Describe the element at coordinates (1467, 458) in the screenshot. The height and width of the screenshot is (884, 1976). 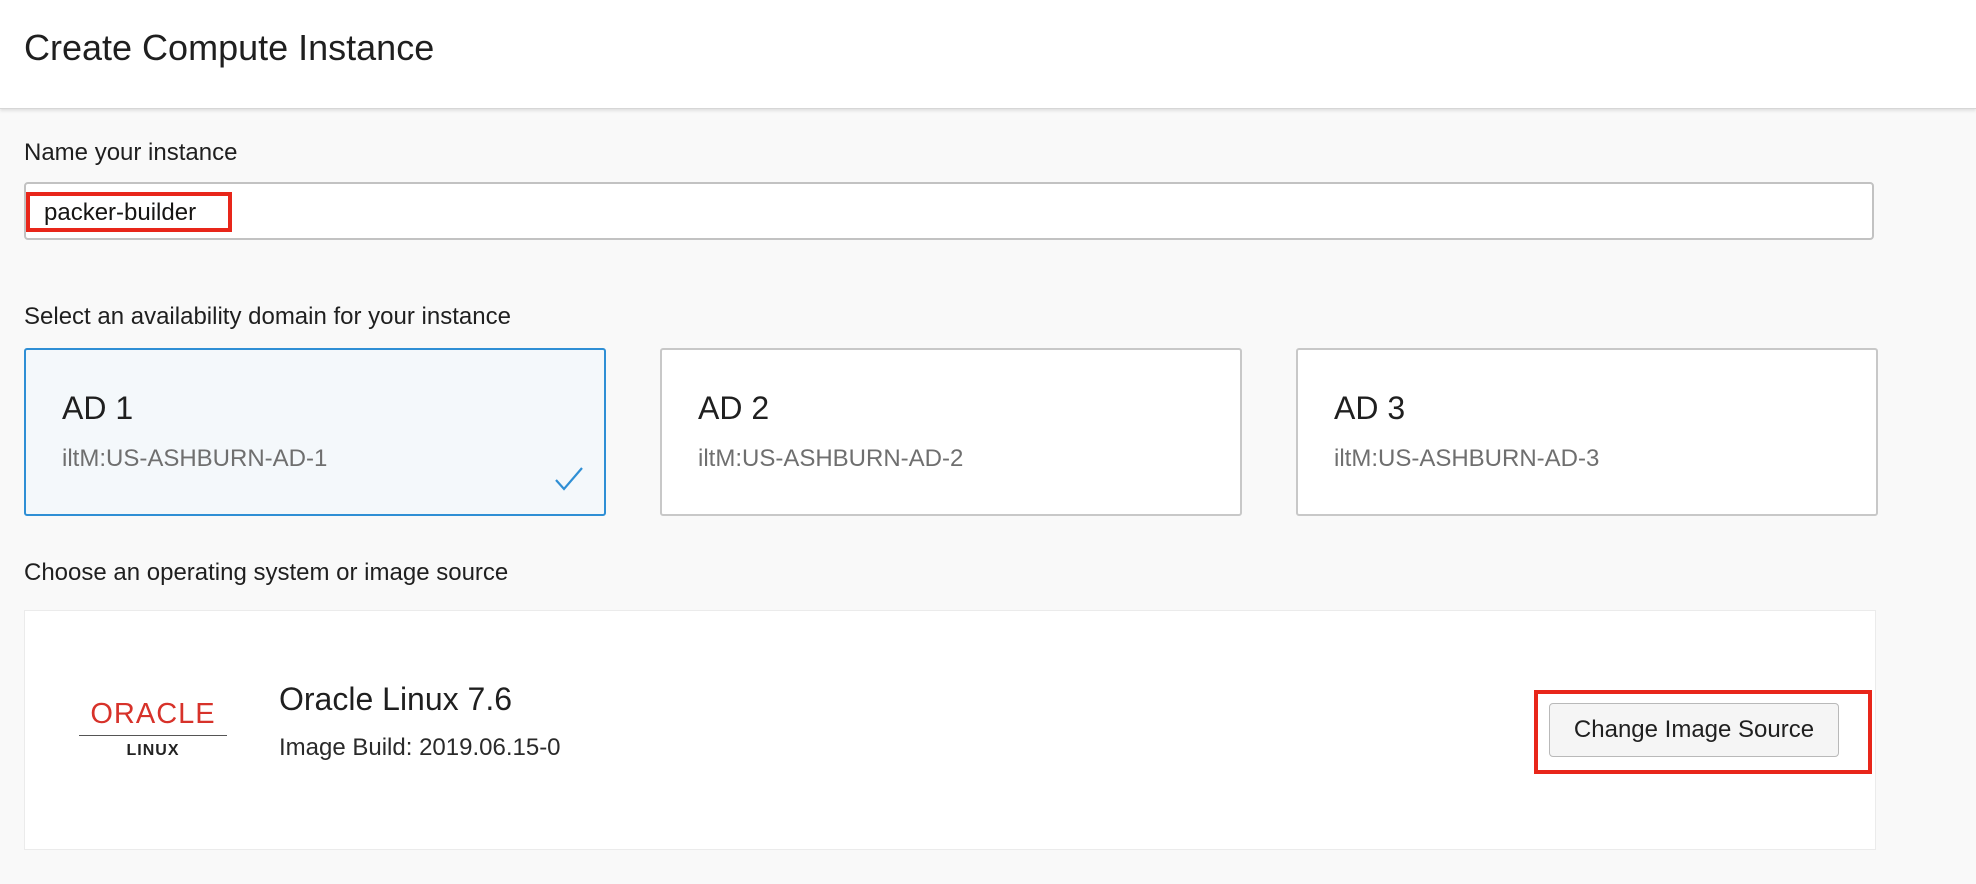
I see `ad-option-subtitle: iltM:US-ASHBURN-AD-3` at that location.